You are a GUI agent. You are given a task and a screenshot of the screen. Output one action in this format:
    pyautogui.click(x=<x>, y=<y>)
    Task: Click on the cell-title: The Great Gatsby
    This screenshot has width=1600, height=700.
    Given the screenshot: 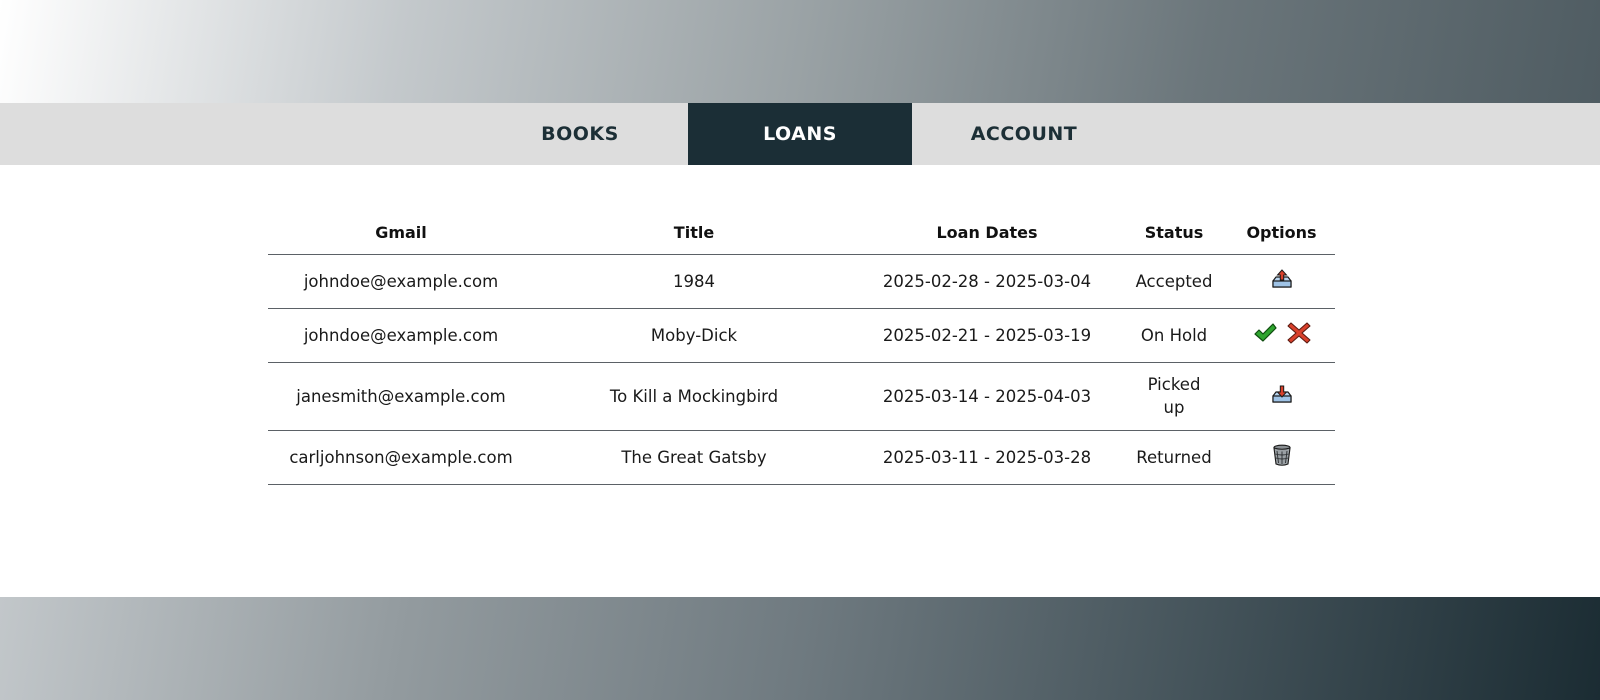 What is the action you would take?
    pyautogui.click(x=694, y=457)
    